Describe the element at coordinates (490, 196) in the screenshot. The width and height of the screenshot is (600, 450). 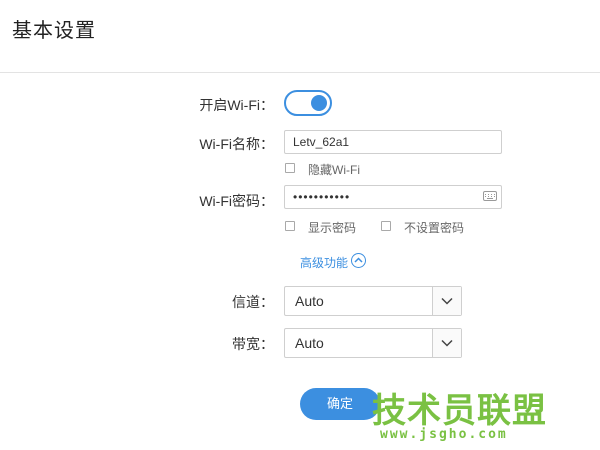
I see `keyboard-icon` at that location.